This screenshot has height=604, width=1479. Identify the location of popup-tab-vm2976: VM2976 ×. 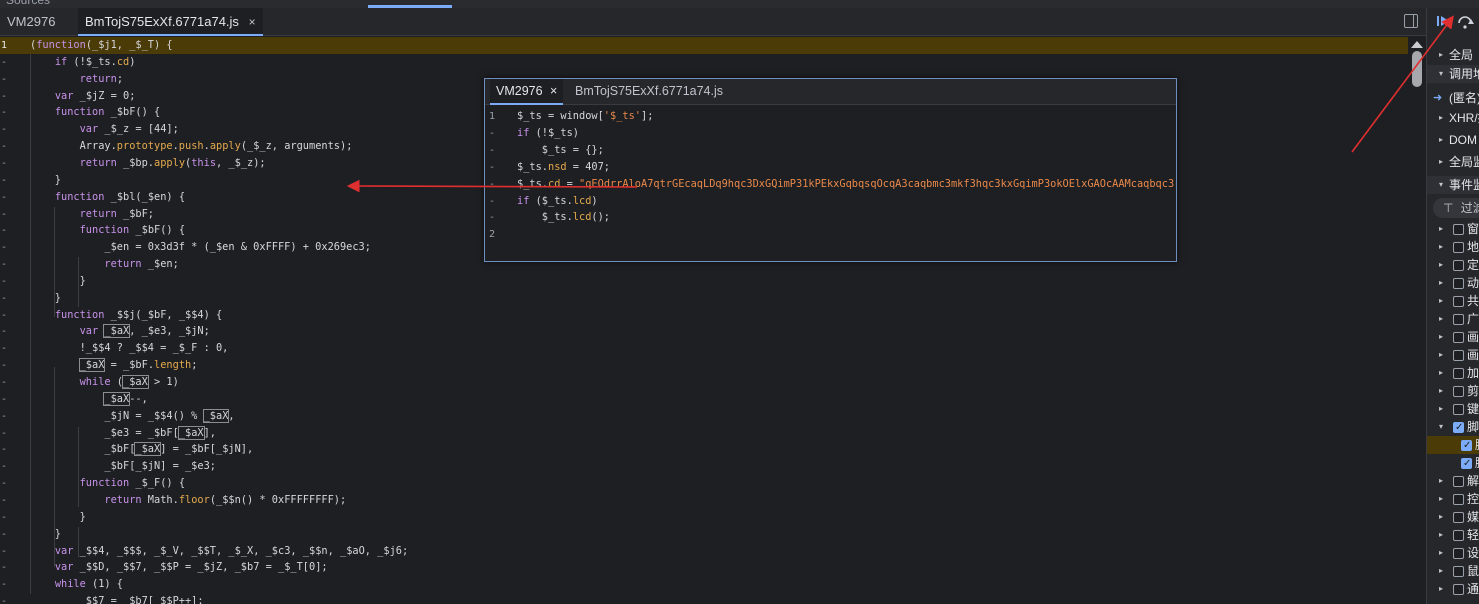
(527, 92).